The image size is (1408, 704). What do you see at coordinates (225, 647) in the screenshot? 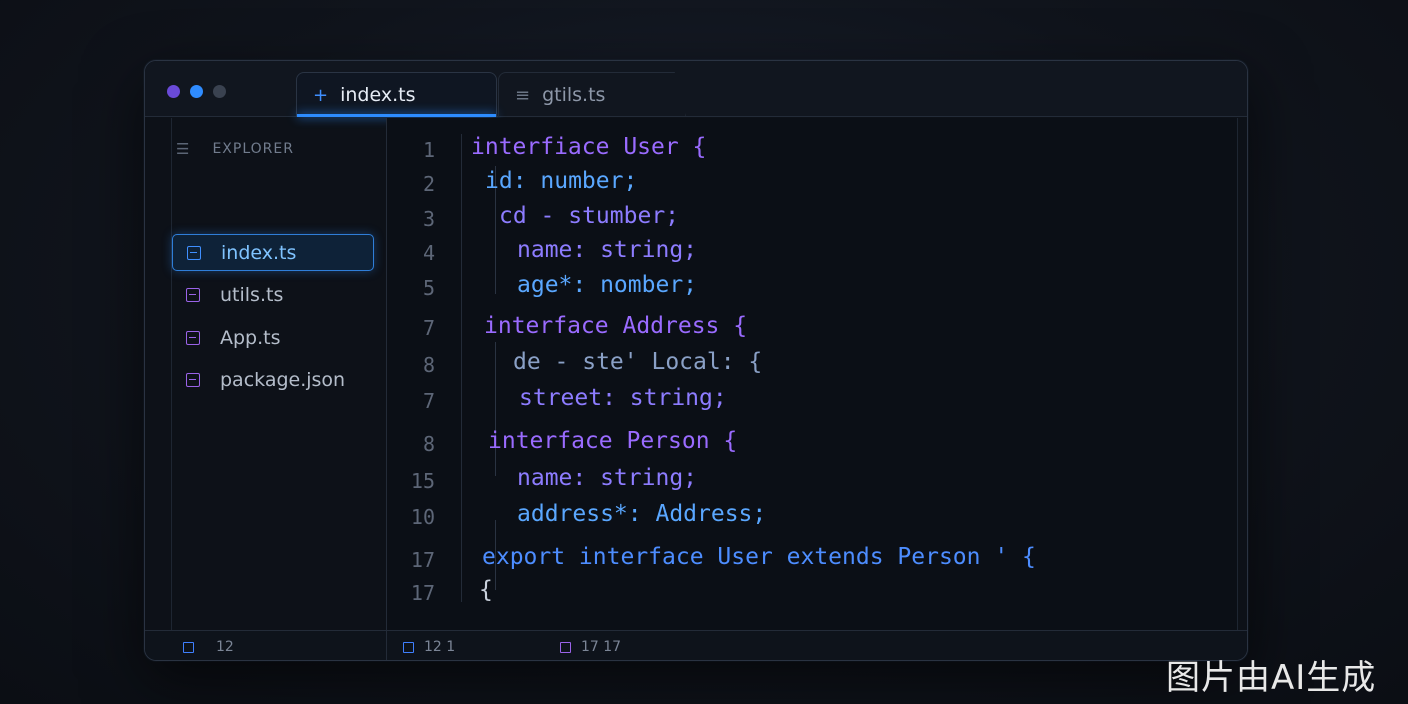
I see `status-left-text: 12` at bounding box center [225, 647].